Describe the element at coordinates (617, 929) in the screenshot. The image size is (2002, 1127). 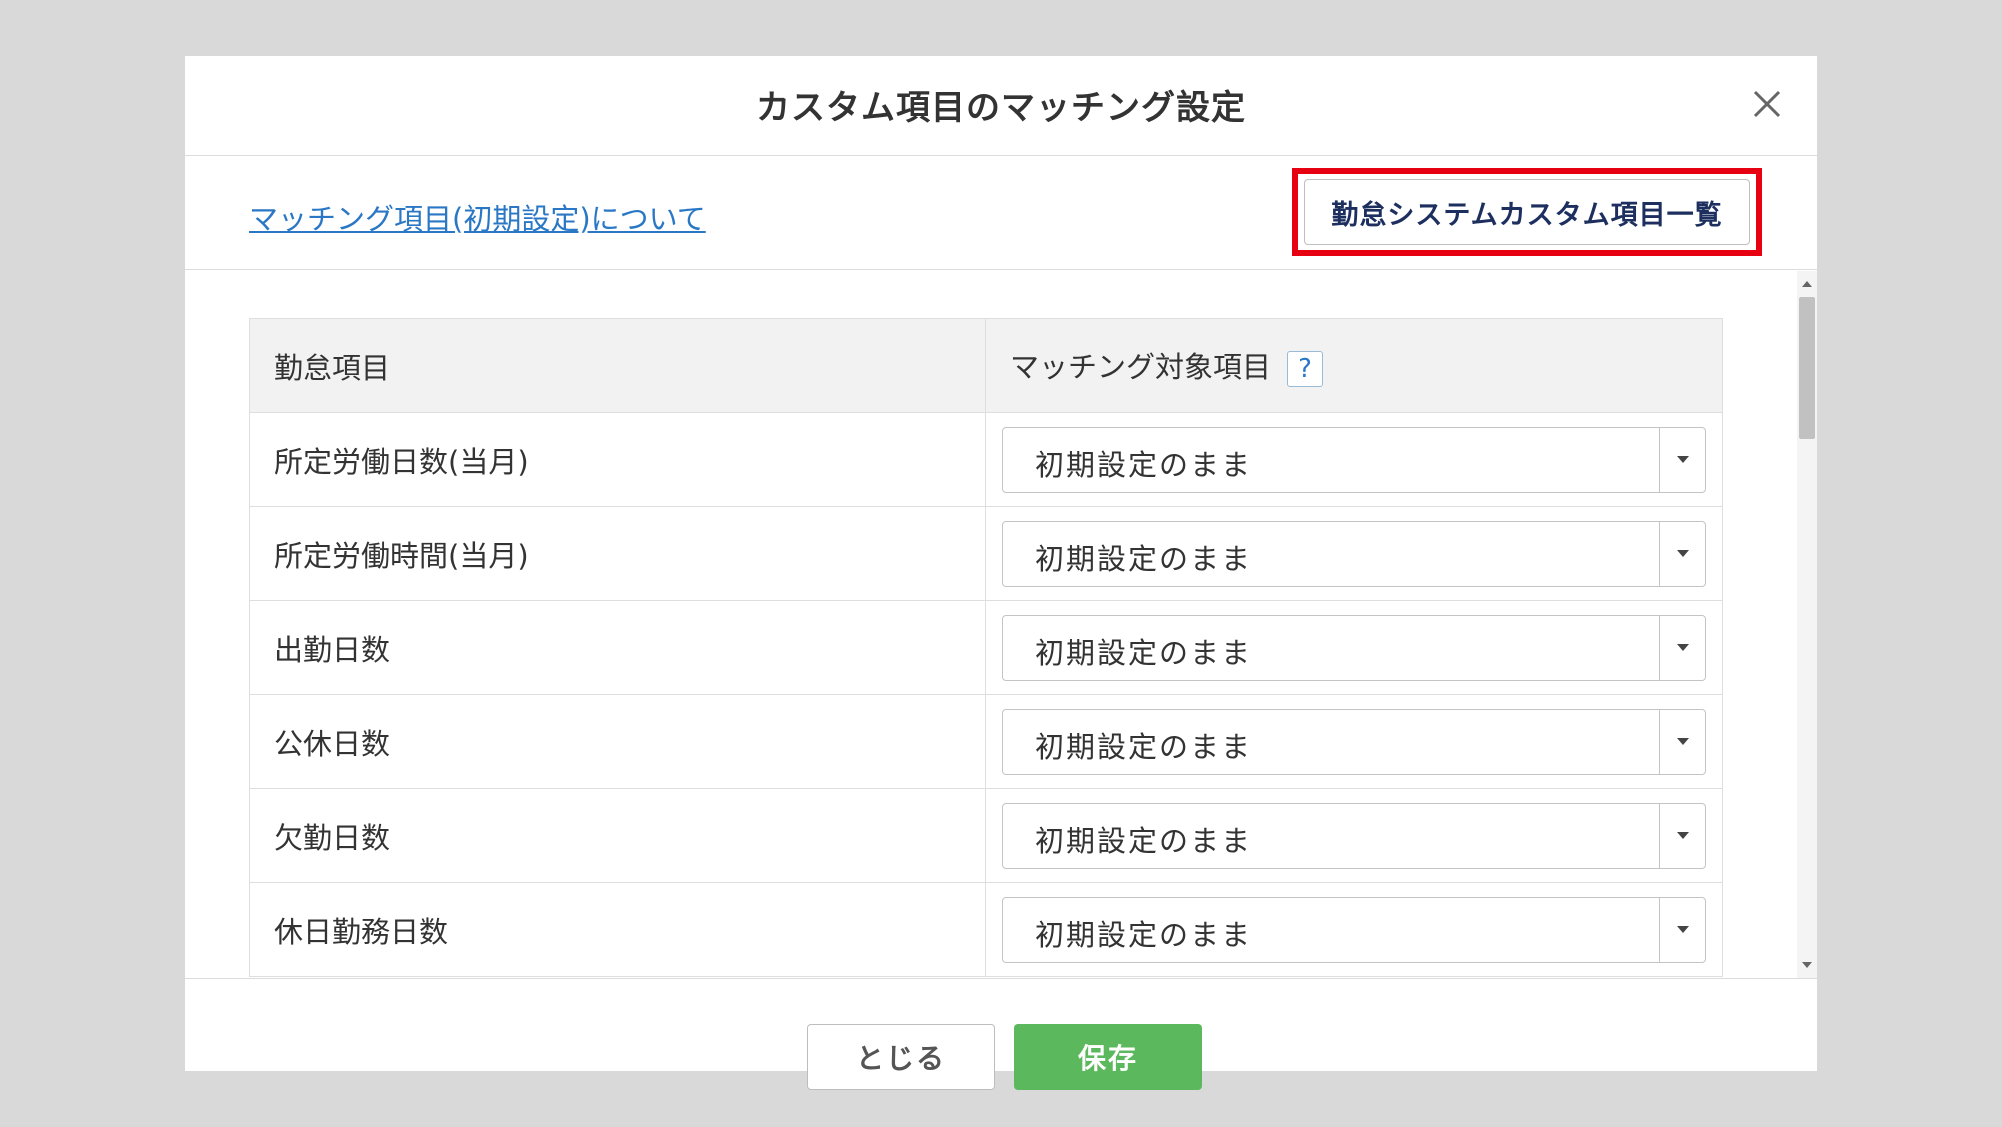
I see `item-label: 休日勤務日数` at that location.